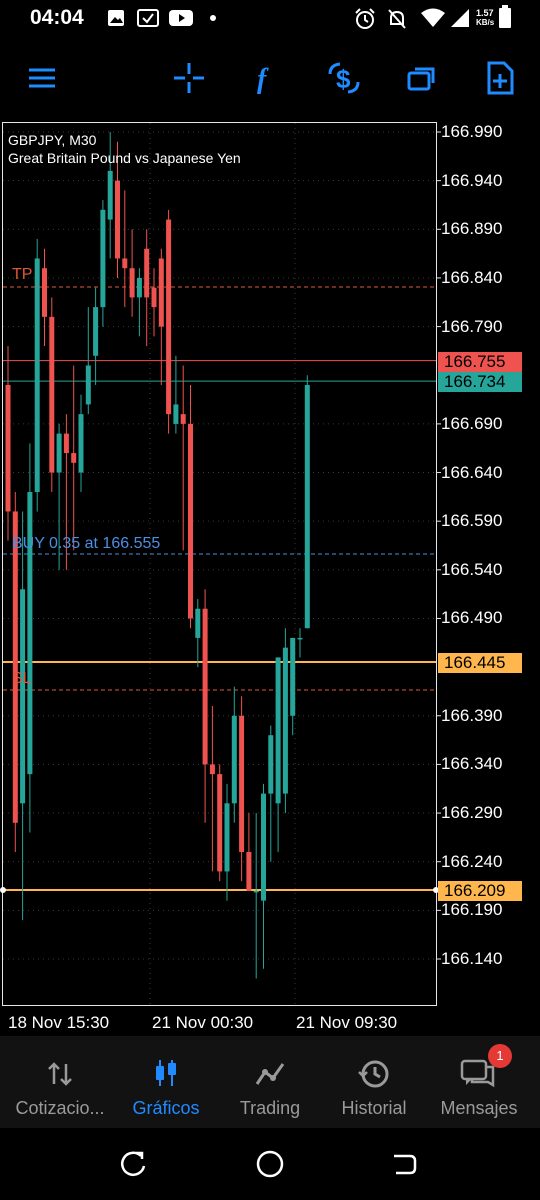 The height and width of the screenshot is (1200, 540). What do you see at coordinates (472, 569) in the screenshot?
I see `price-axis-label: 166.540` at bounding box center [472, 569].